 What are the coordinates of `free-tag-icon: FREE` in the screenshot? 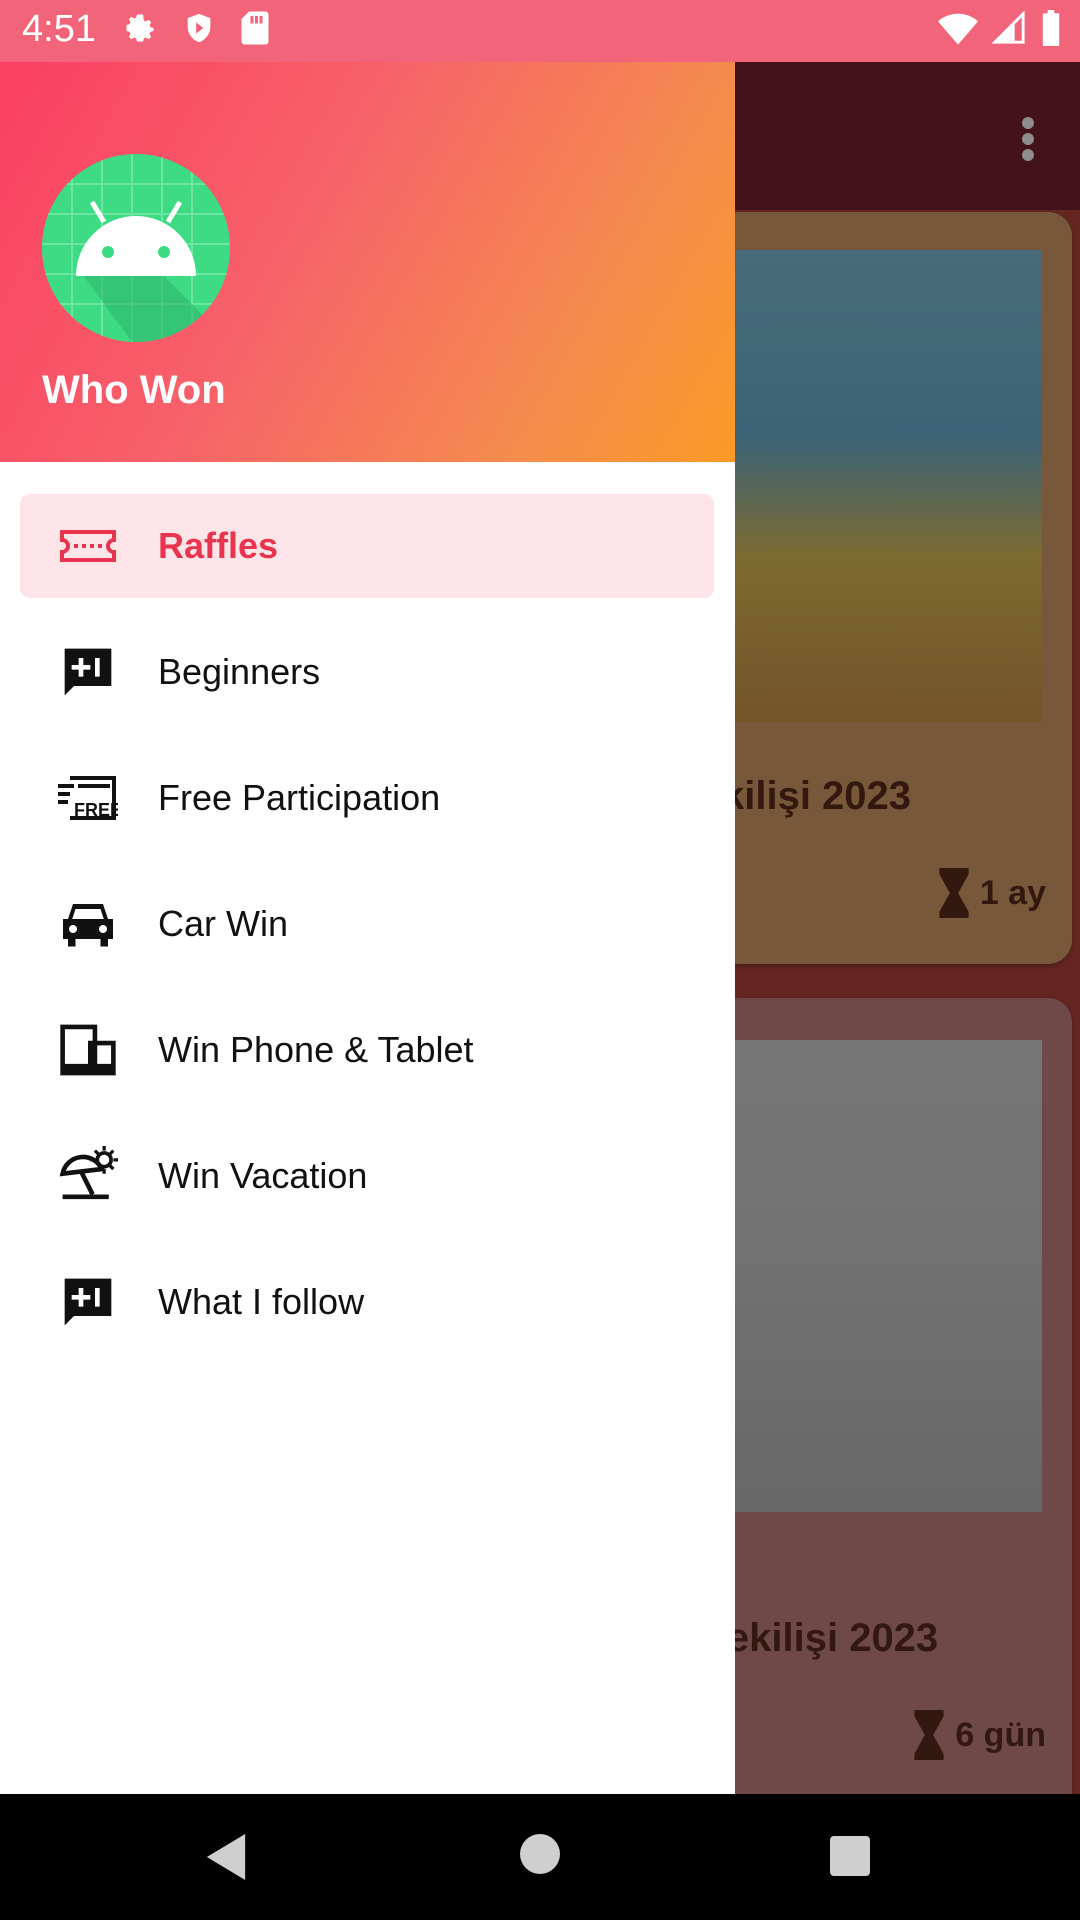 It's located at (88, 798).